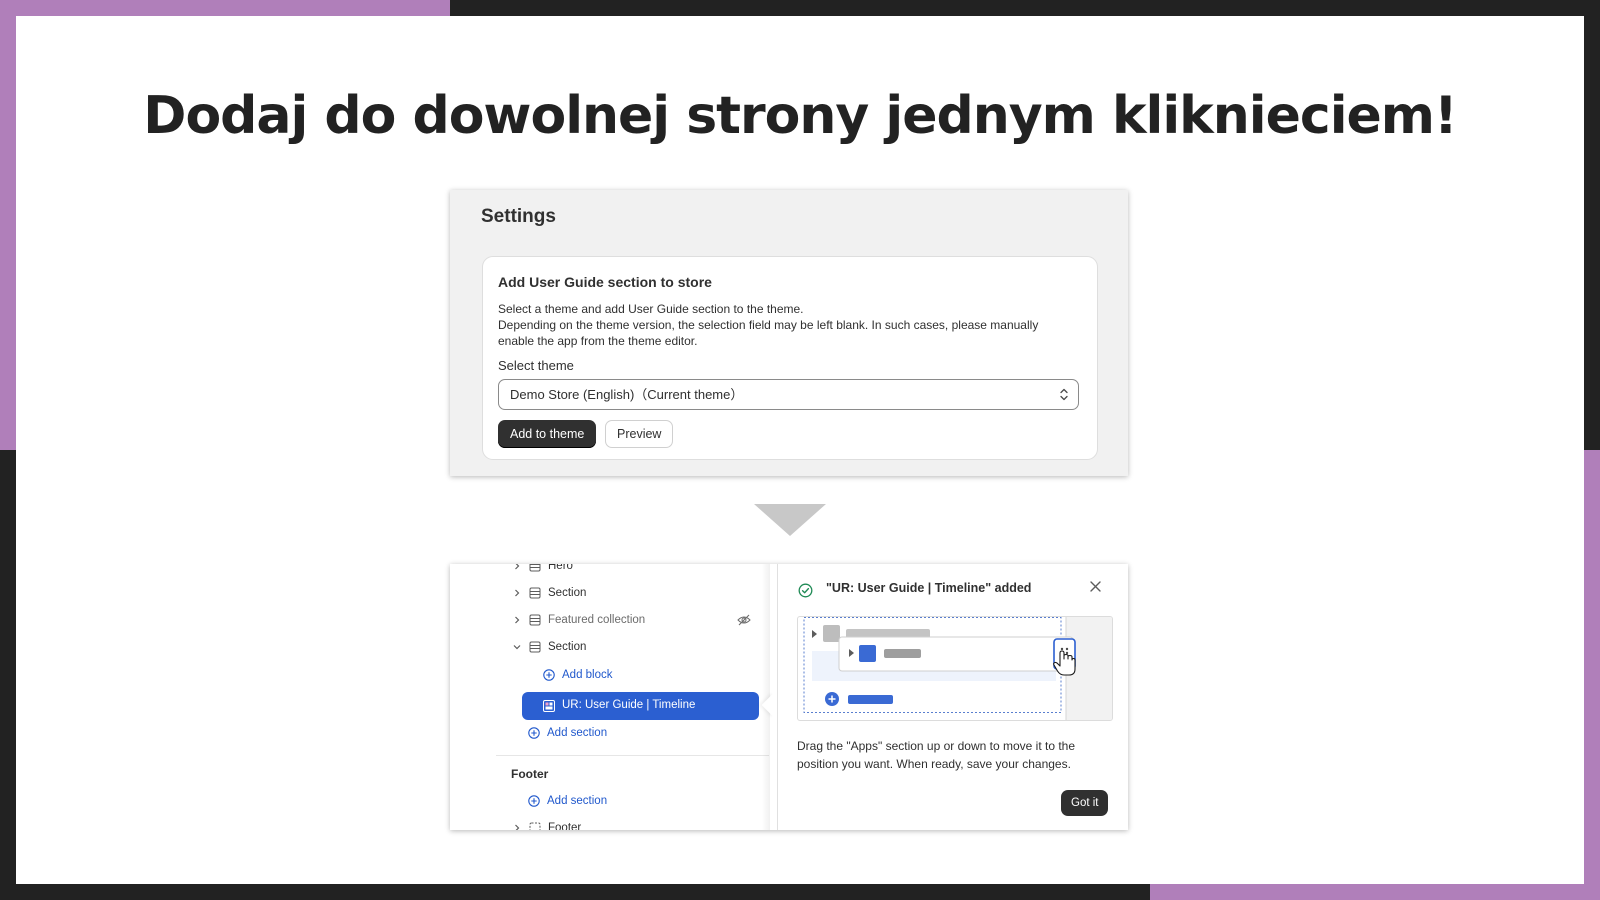  I want to click on tree-item-featured-collection: Featured collection, so click(605, 620).